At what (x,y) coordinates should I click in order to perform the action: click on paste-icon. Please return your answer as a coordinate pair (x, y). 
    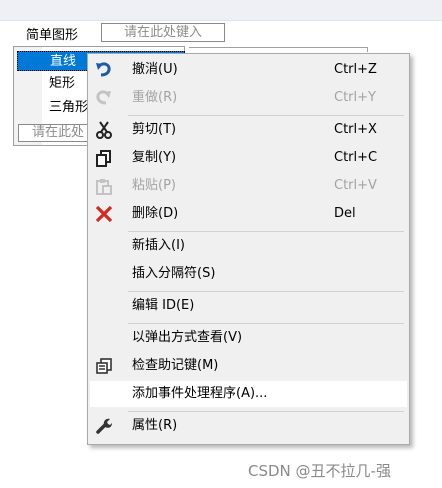
    Looking at the image, I should click on (104, 186).